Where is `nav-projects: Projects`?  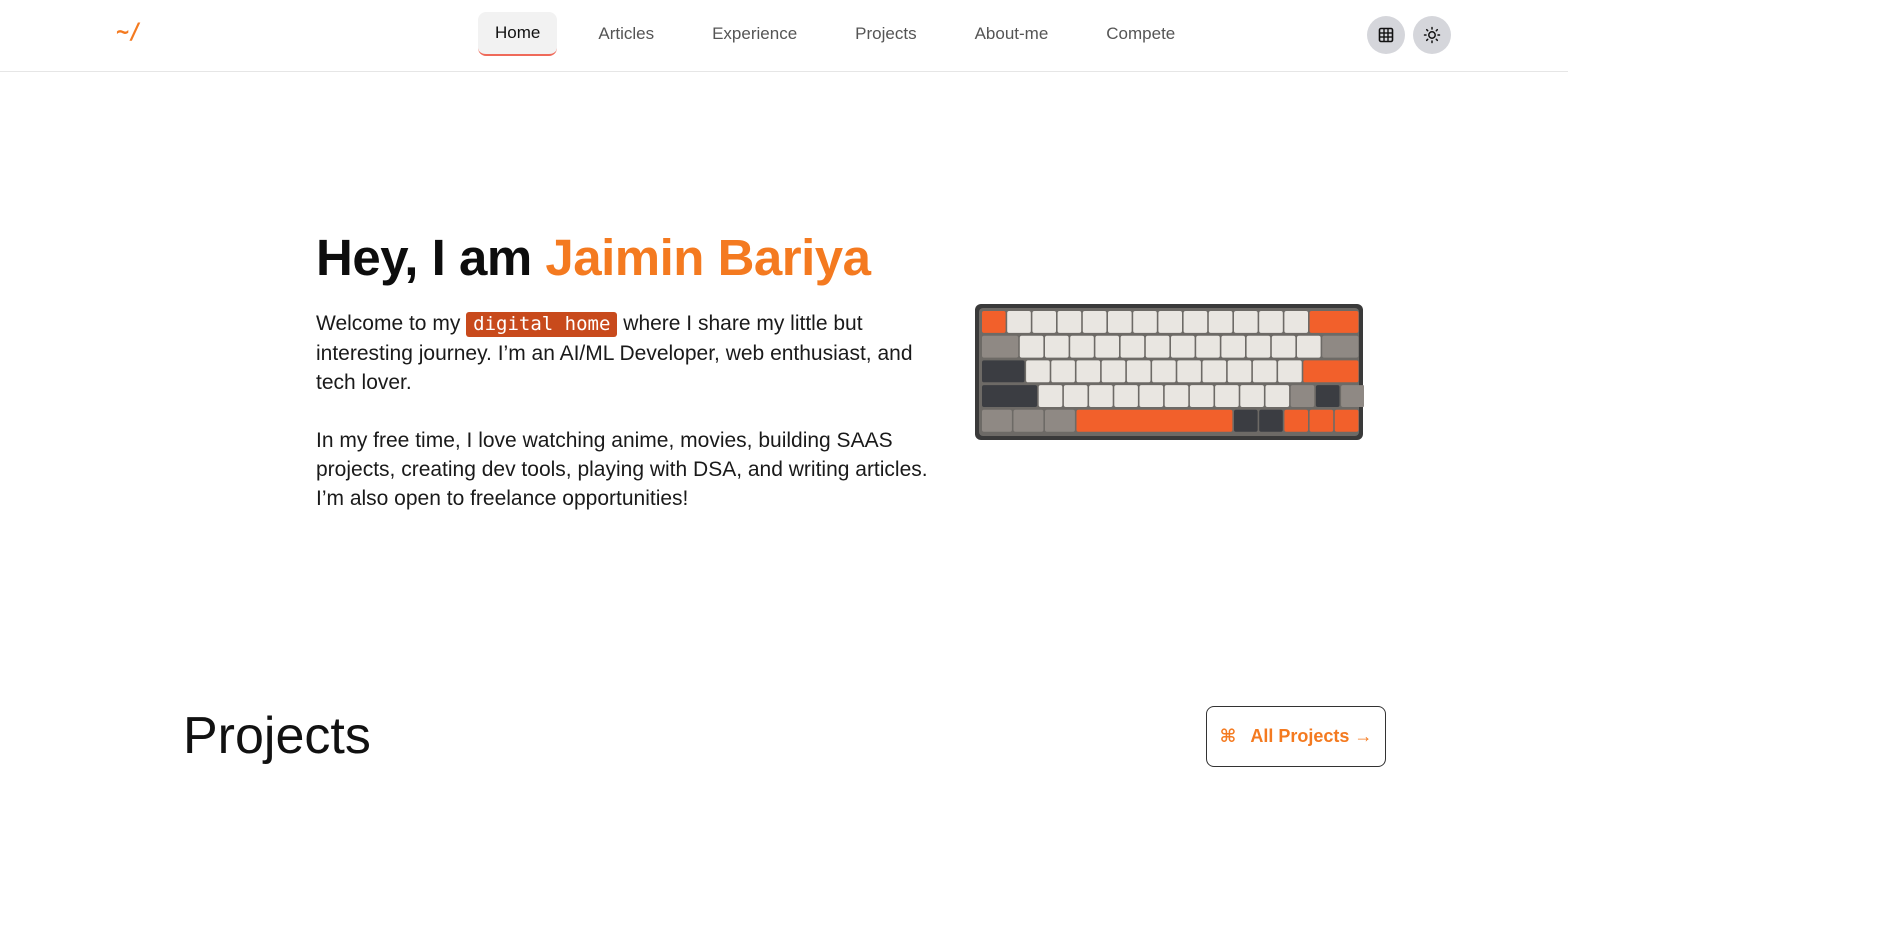
nav-projects: Projects is located at coordinates (885, 34).